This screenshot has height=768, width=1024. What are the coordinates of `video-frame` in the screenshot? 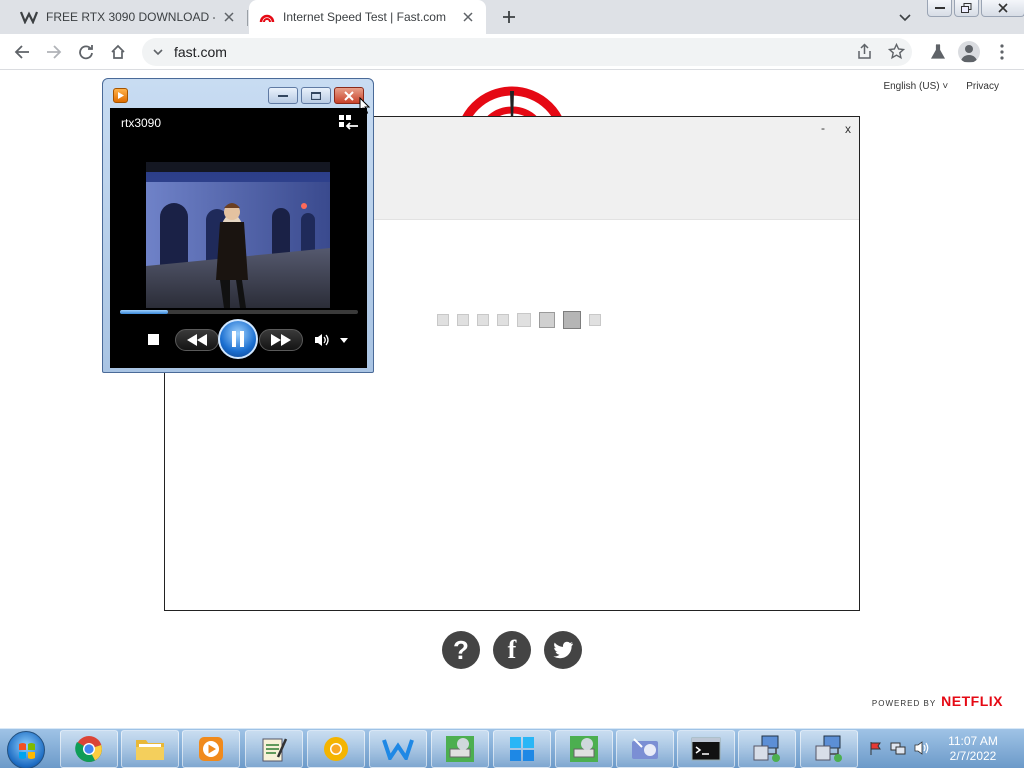 It's located at (238, 235).